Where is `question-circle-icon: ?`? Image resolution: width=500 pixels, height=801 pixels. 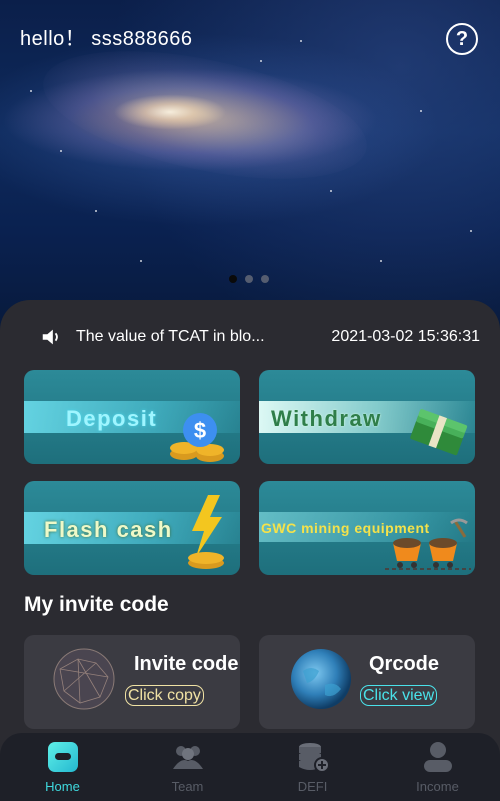 question-circle-icon: ? is located at coordinates (462, 38).